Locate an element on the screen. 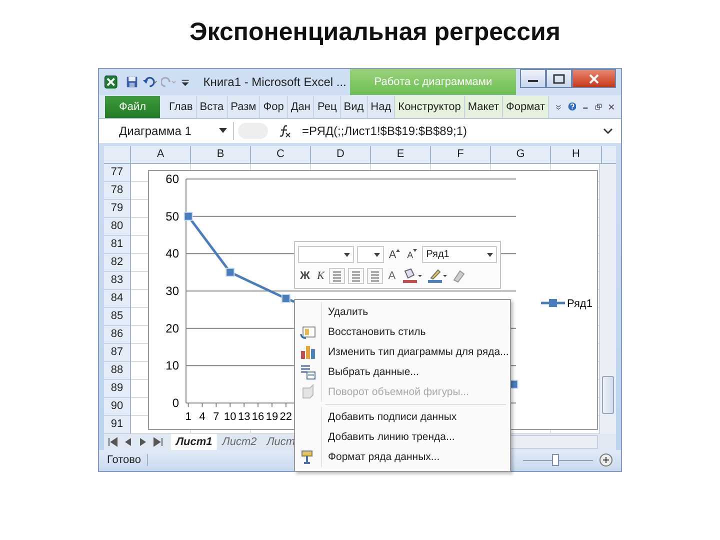 The height and width of the screenshot is (540, 720). menu-item: Восстановить стиль is located at coordinates (374, 332).